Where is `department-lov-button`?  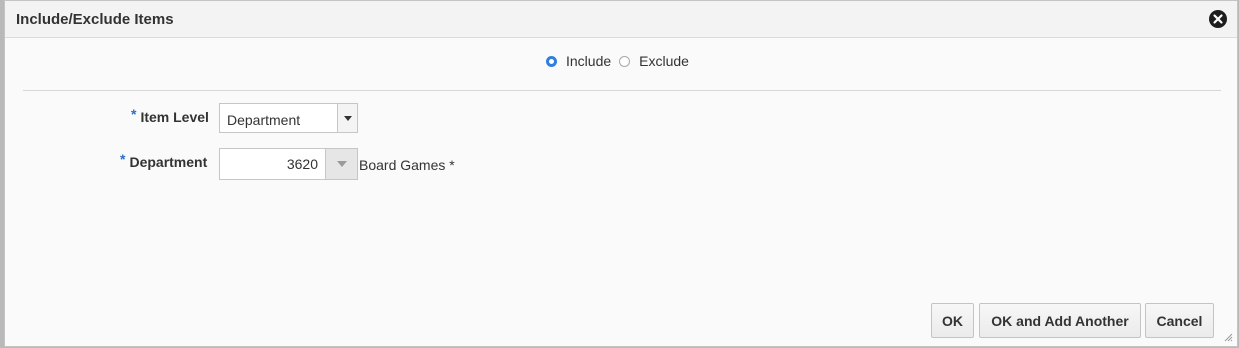 department-lov-button is located at coordinates (342, 164).